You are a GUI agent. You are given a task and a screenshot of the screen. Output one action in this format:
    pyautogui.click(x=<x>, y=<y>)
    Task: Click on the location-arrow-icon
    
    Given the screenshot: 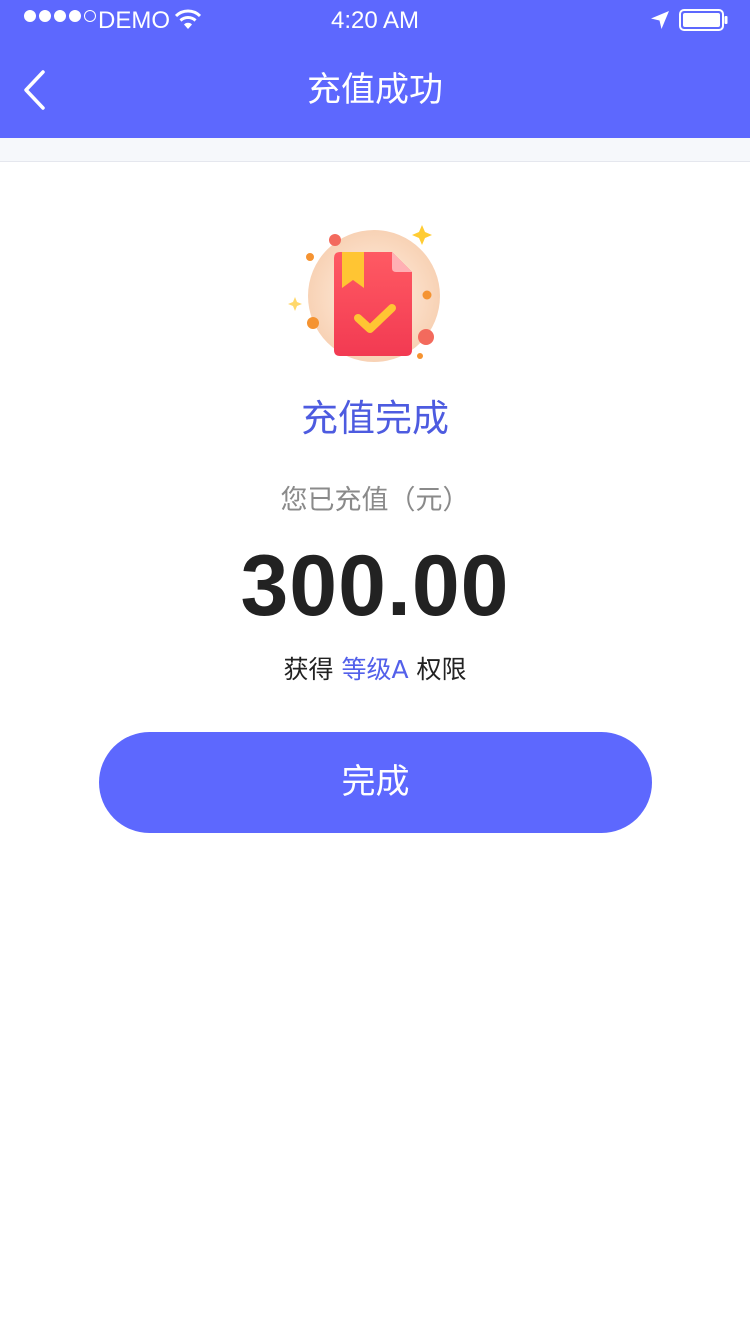 What is the action you would take?
    pyautogui.click(x=660, y=20)
    